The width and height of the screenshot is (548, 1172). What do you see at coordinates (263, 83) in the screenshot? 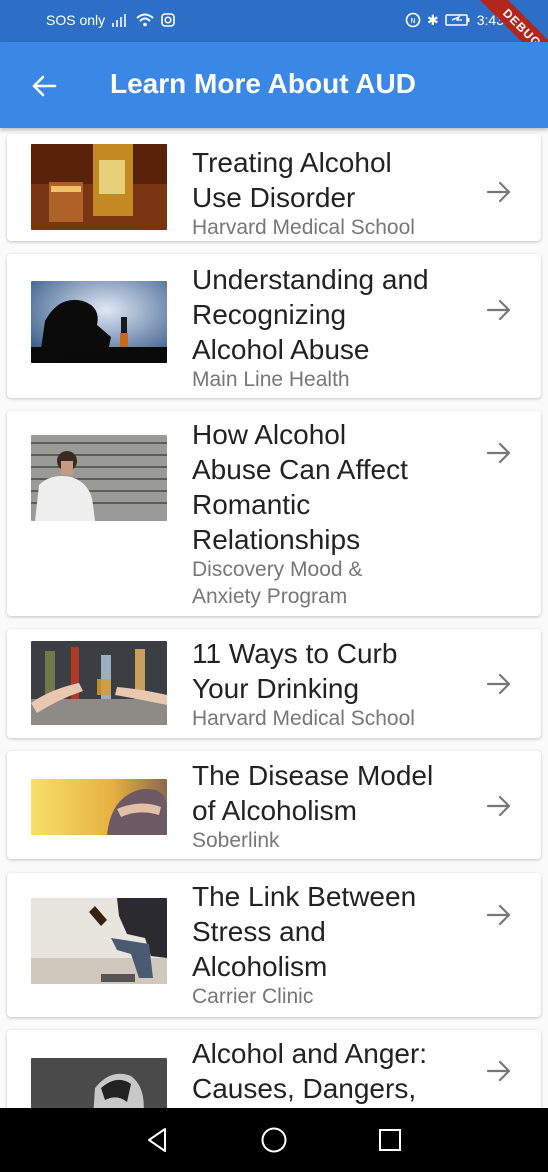
I see `page-title: Learn More About AUD` at bounding box center [263, 83].